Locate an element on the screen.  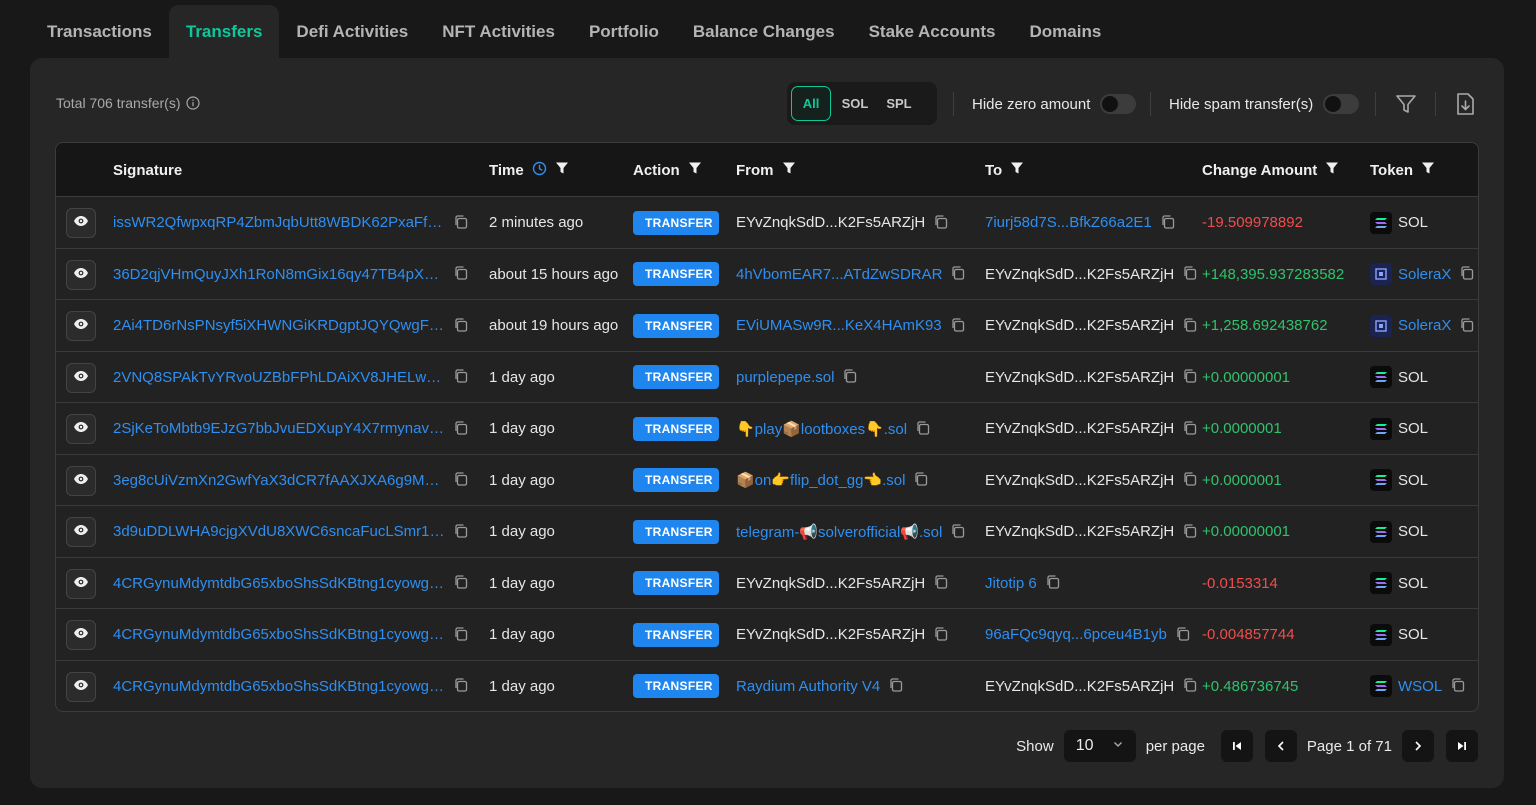
info-icon is located at coordinates (192, 103).